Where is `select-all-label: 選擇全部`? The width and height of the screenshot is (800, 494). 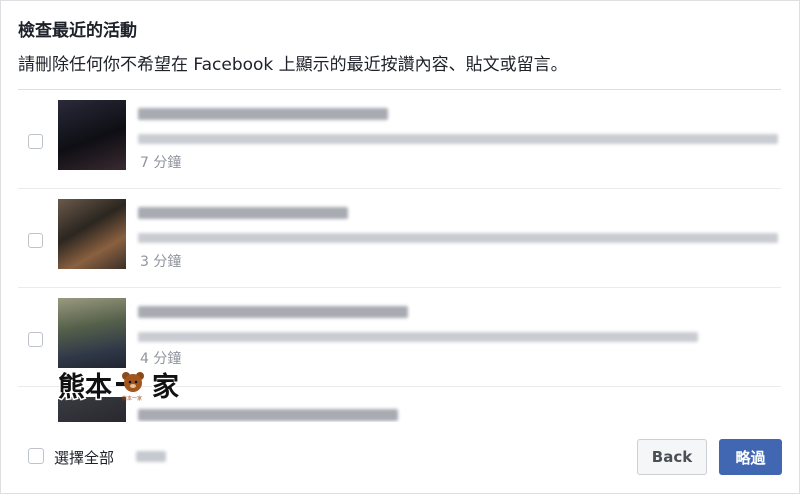
select-all-label: 選擇全部 is located at coordinates (84, 457).